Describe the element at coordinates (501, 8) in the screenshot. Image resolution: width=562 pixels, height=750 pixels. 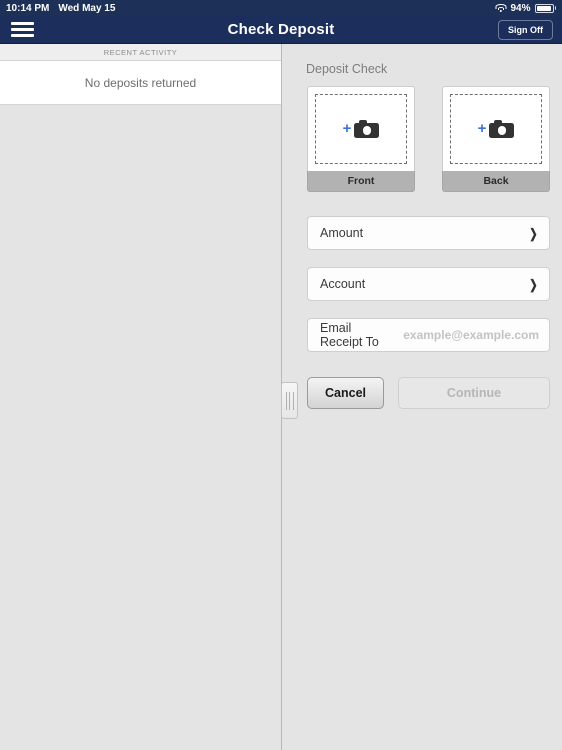
I see `wifi-icon` at that location.